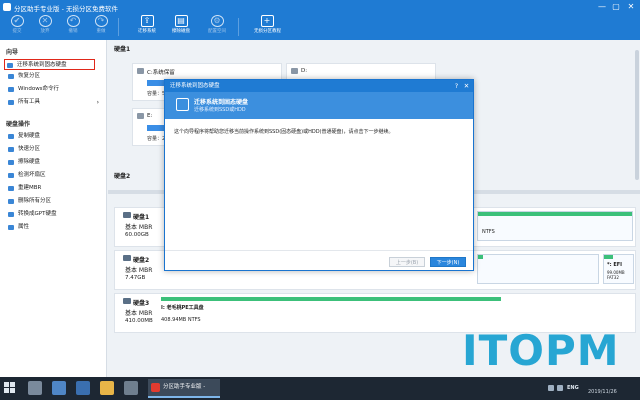  Describe the element at coordinates (220, 110) in the screenshot. I see `dialog-subheading: 迁移系统到SSD或HDD` at that location.